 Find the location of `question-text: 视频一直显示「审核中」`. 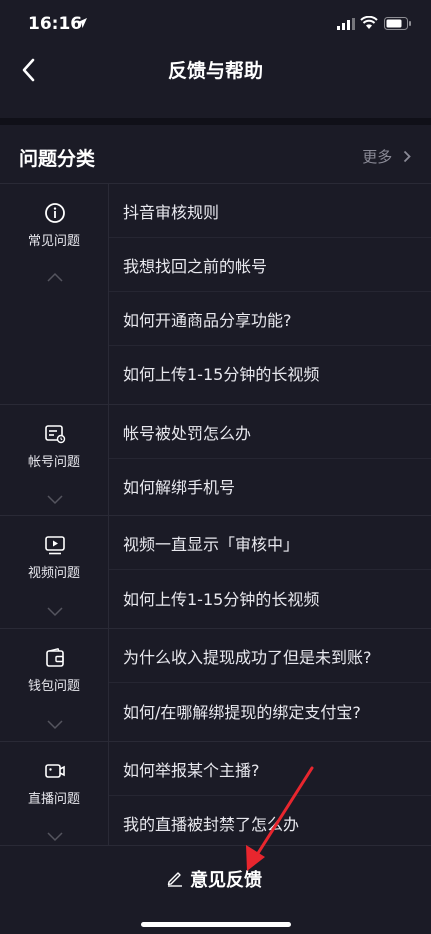

question-text: 视频一直显示「审核中」 is located at coordinates (211, 544).